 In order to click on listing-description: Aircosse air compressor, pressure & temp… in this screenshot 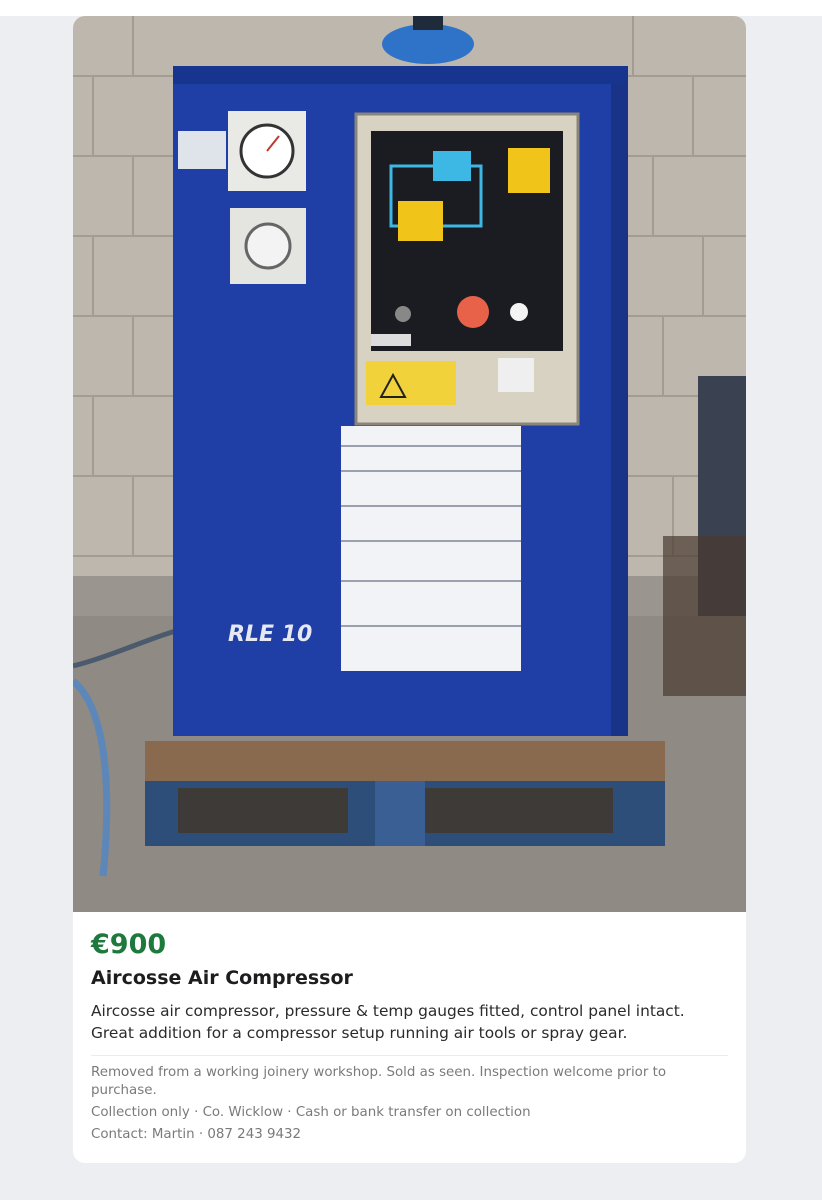, I will do `click(388, 1022)`.